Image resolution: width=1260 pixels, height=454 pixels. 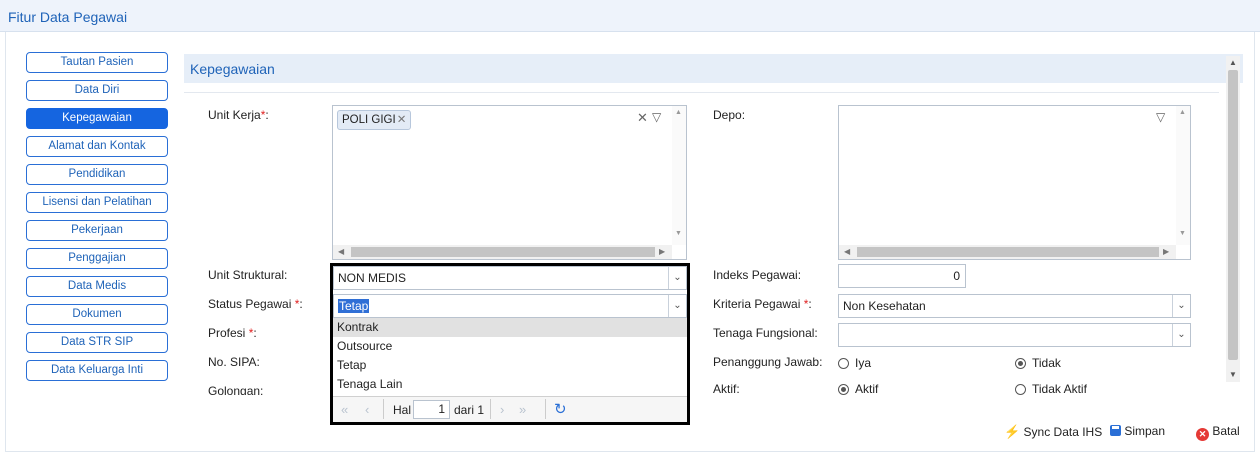 I want to click on nav-data-diri: Data Diri, so click(x=97, y=90).